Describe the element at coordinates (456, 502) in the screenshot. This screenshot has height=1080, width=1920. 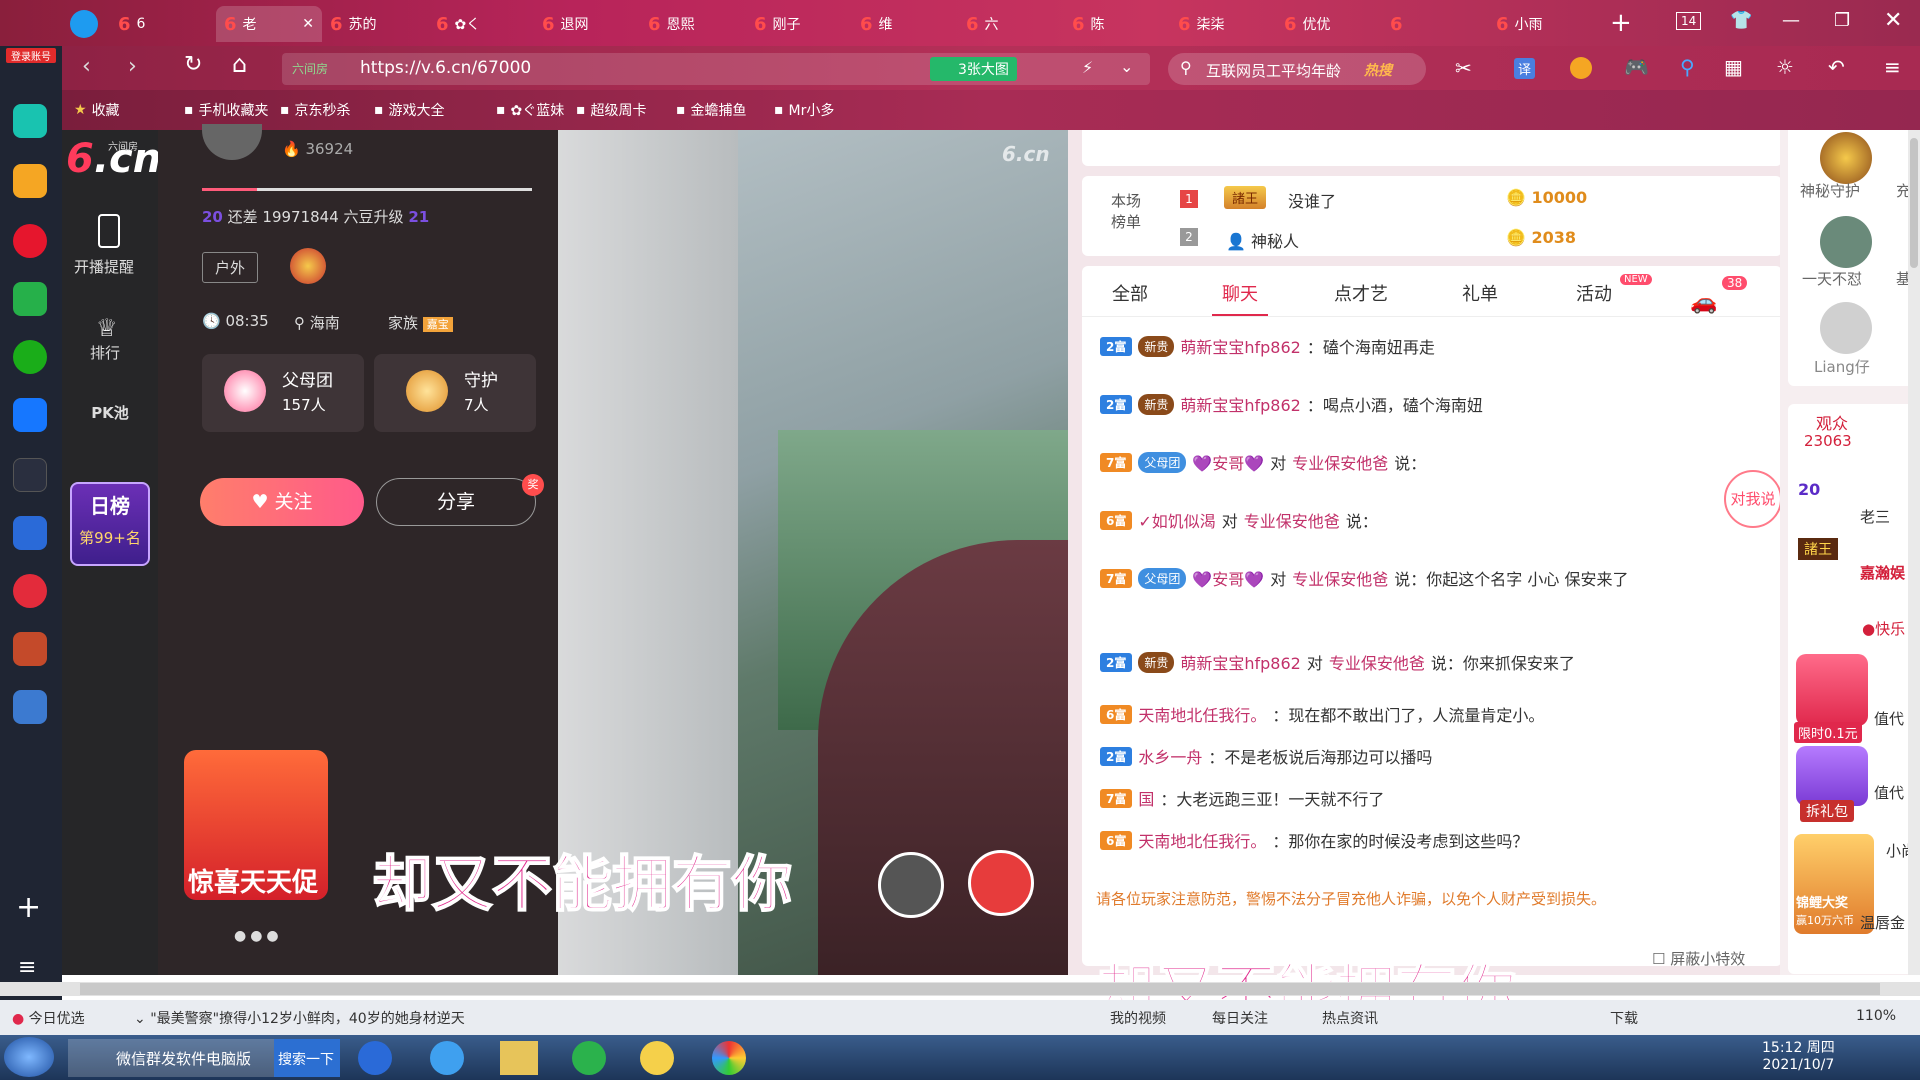
I see `share-button: 分享` at that location.